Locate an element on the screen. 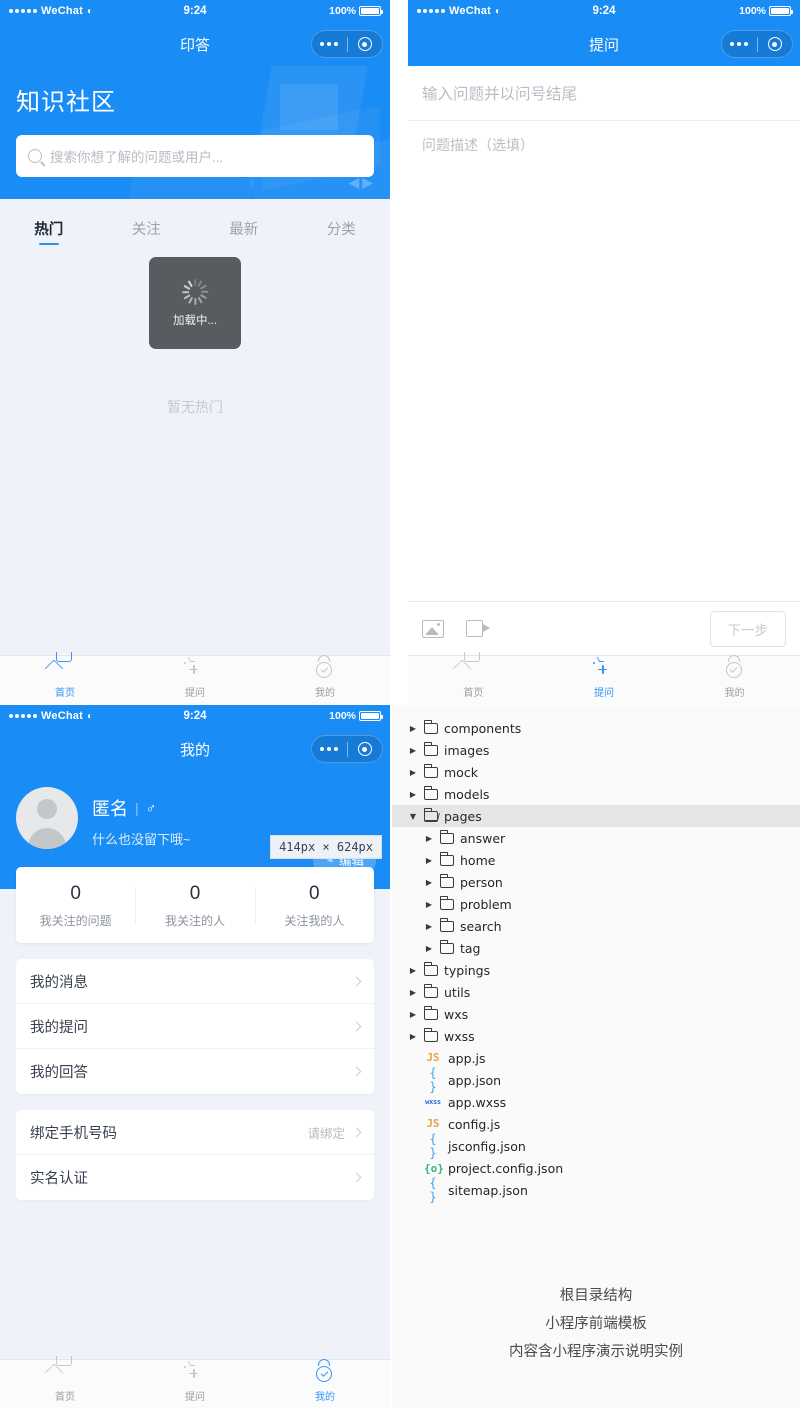 Image resolution: width=800 pixels, height=1408 pixels. tree-file-row: { } sitemap.json is located at coordinates (604, 1190).